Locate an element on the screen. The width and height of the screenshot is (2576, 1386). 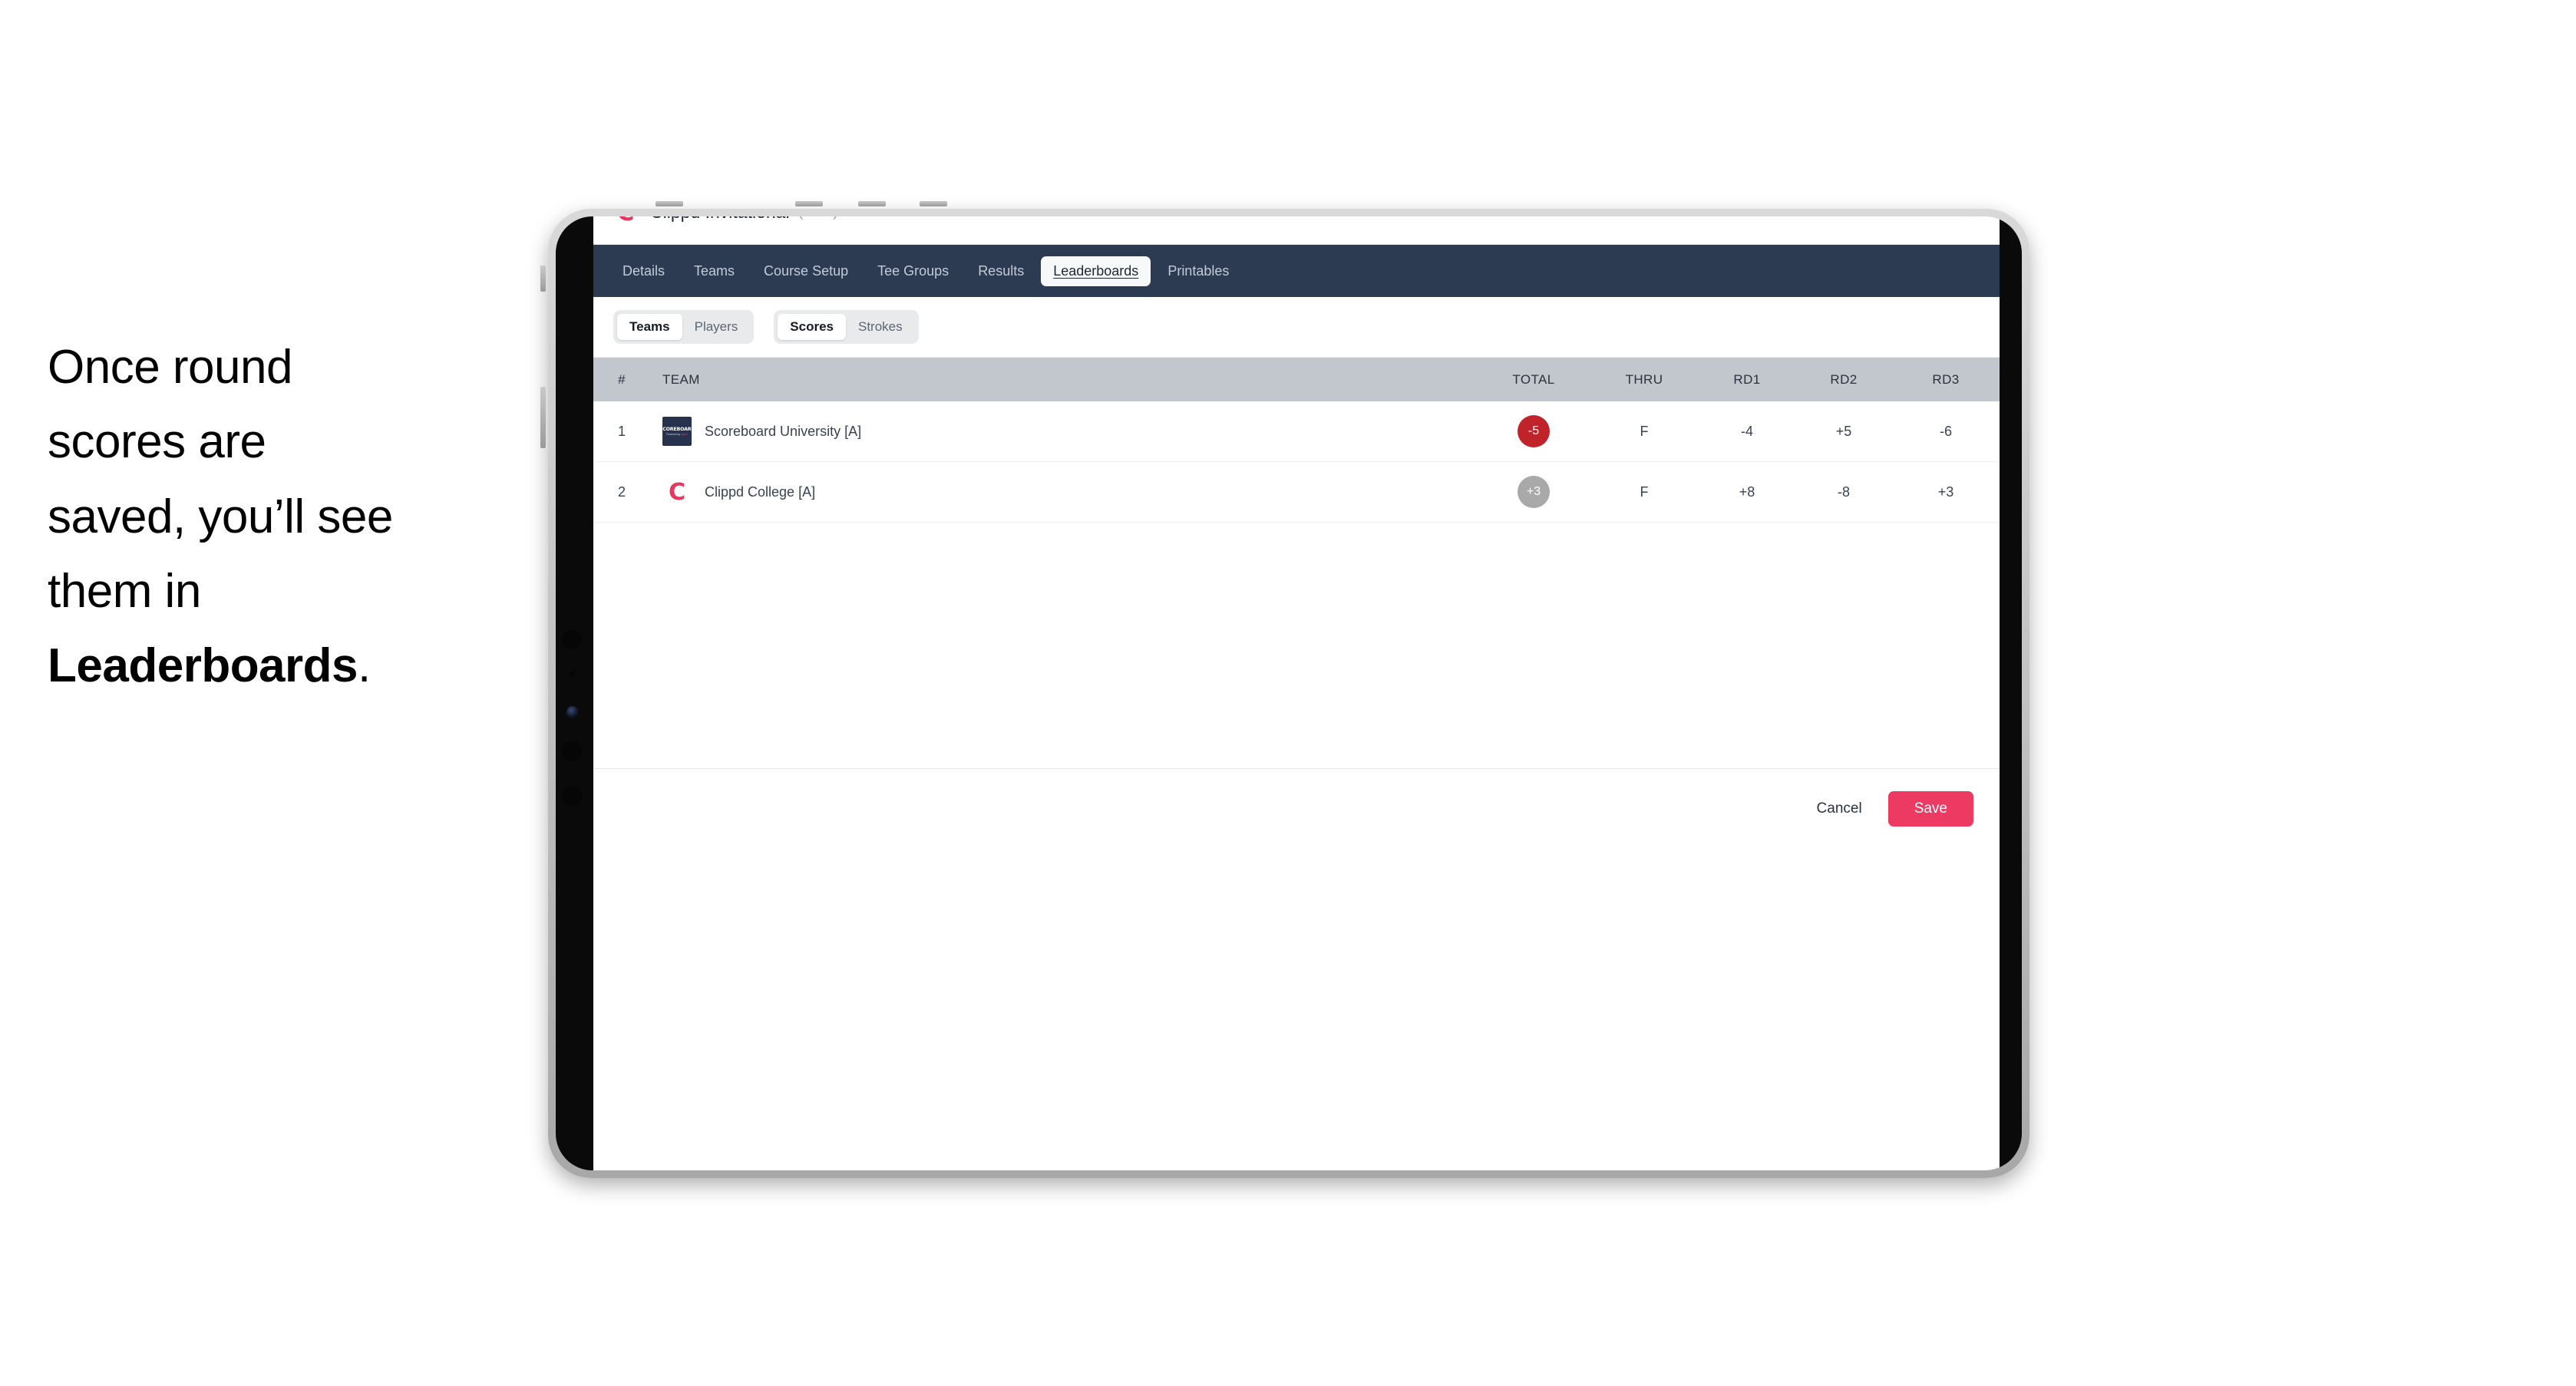
col-header-rd2: RD2 is located at coordinates (1844, 379).